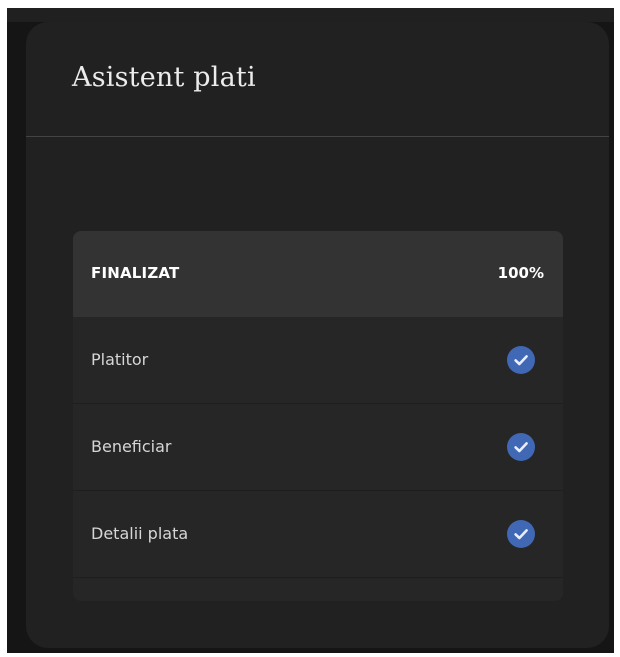 Image resolution: width=620 pixels, height=657 pixels. I want to click on step-row-detalii-plata: Detalii plata, so click(318, 534).